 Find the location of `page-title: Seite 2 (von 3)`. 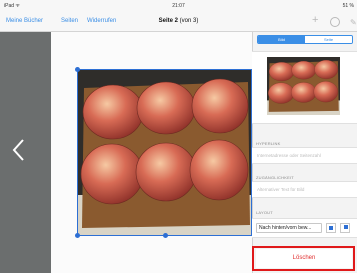

page-title: Seite 2 (von 3) is located at coordinates (178, 21).